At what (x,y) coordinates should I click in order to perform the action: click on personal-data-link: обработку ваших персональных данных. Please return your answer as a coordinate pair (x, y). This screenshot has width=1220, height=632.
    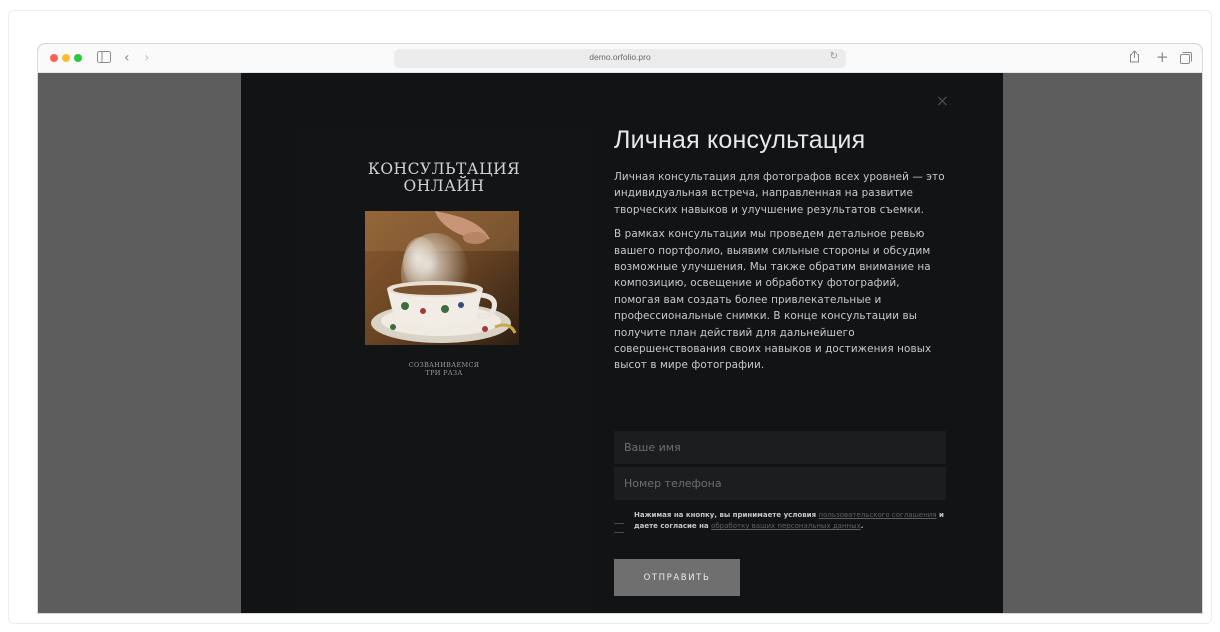
    Looking at the image, I should click on (786, 526).